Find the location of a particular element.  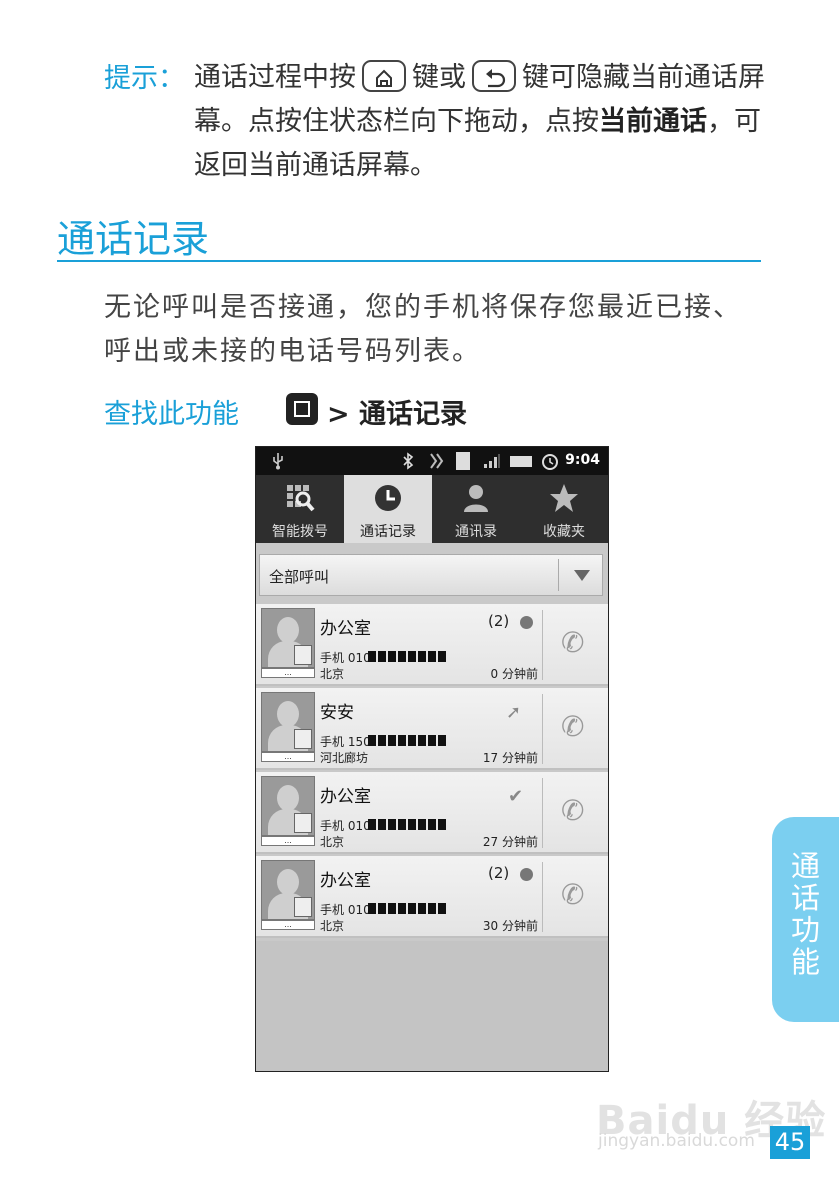

call-time: 30 分钟前 is located at coordinates (510, 926).